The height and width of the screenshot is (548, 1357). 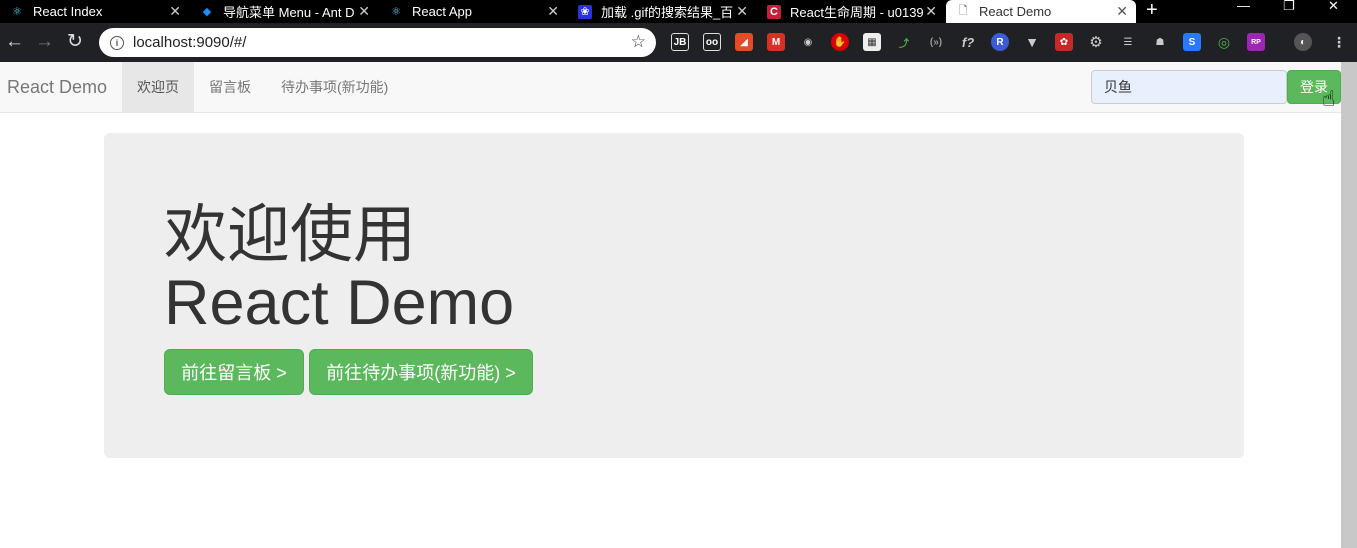 I want to click on vue-icon: ▼, so click(x=1032, y=42).